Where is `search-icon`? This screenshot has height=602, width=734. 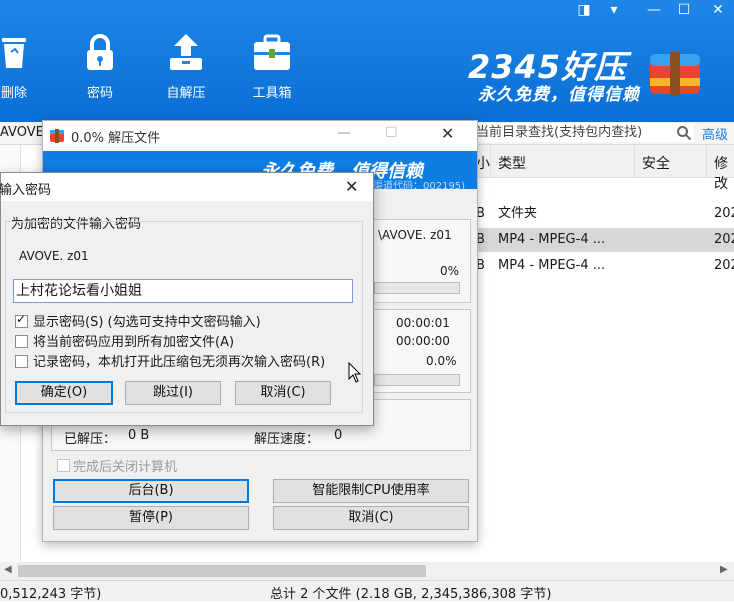
search-icon is located at coordinates (684, 135).